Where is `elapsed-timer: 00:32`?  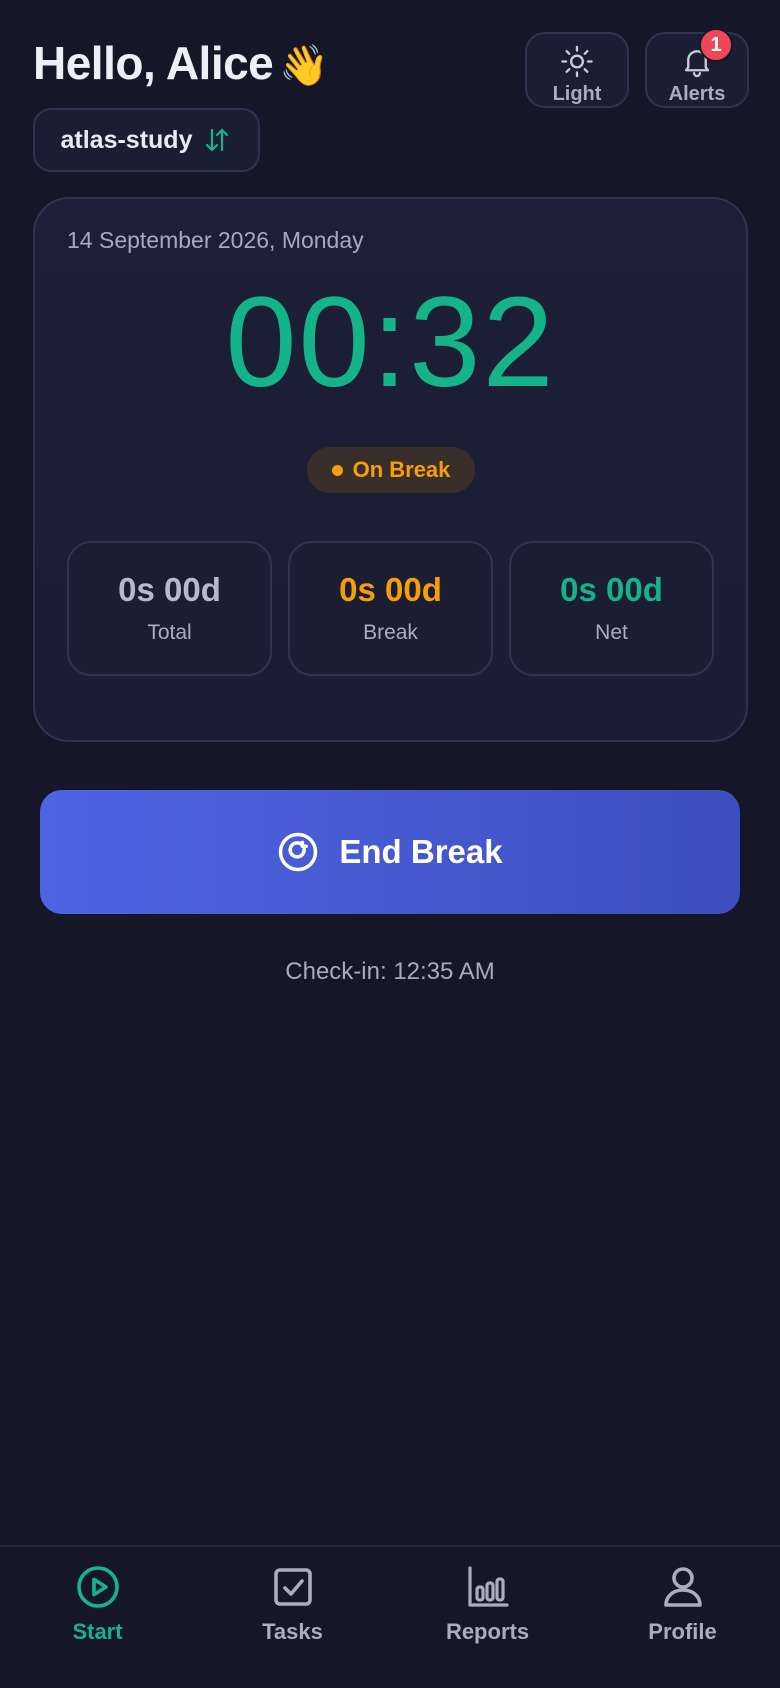 elapsed-timer: 00:32 is located at coordinates (390, 342).